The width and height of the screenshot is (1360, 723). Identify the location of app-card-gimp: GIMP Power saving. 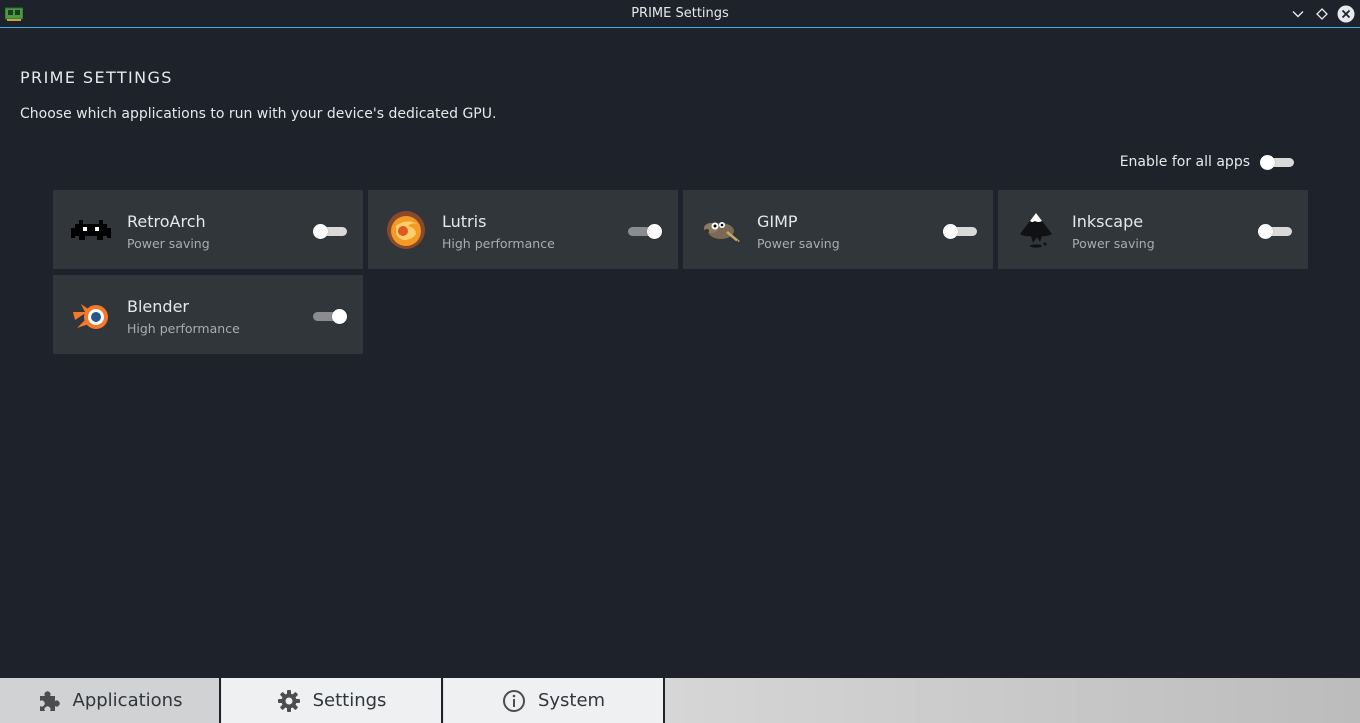
(838, 229).